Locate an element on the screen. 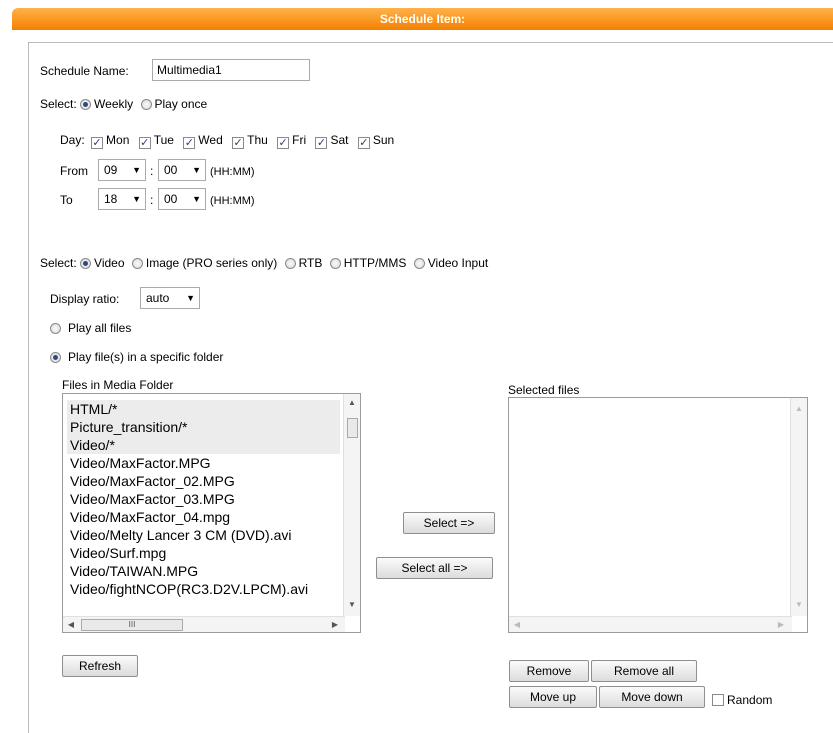 The height and width of the screenshot is (733, 833). video-radio is located at coordinates (86, 263).